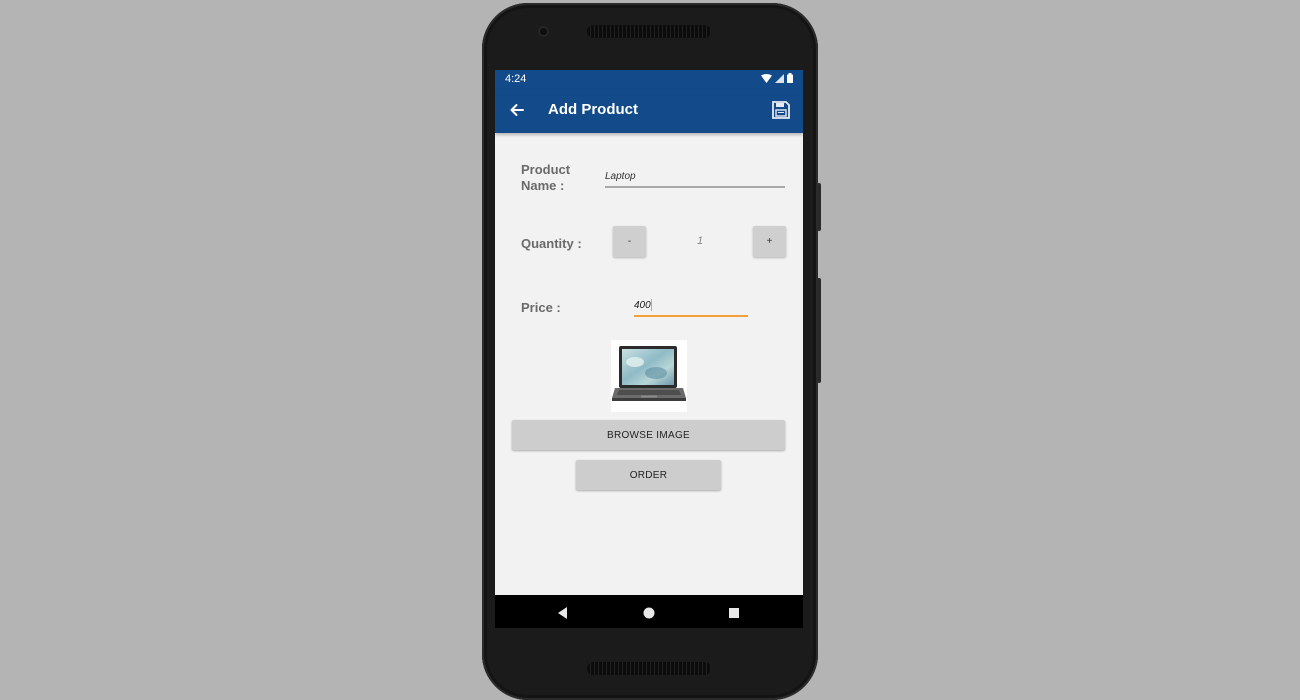 This screenshot has height=700, width=1300. What do you see at coordinates (563, 613) in the screenshot?
I see `back-triangle-icon` at bounding box center [563, 613].